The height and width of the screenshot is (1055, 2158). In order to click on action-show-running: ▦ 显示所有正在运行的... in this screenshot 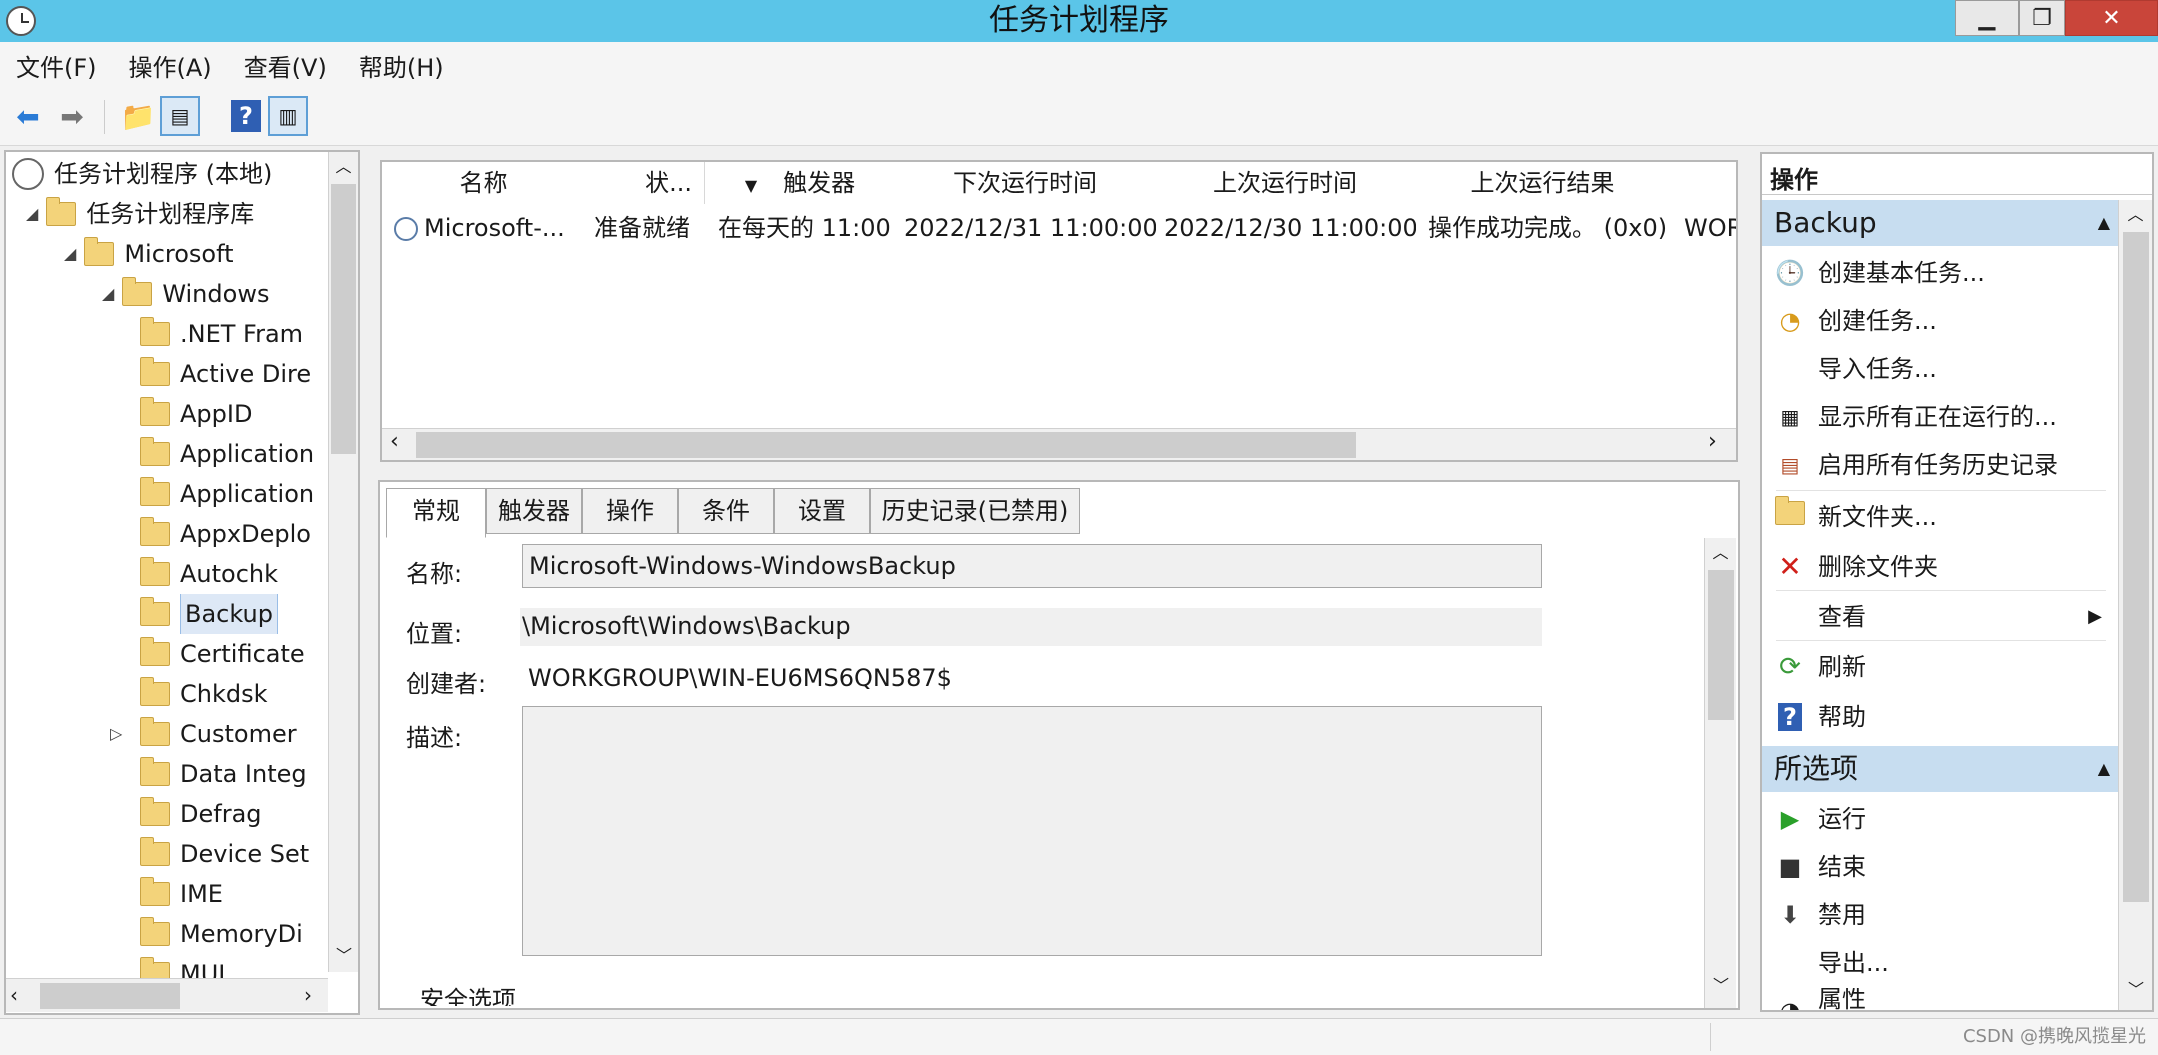, I will do `click(1935, 417)`.